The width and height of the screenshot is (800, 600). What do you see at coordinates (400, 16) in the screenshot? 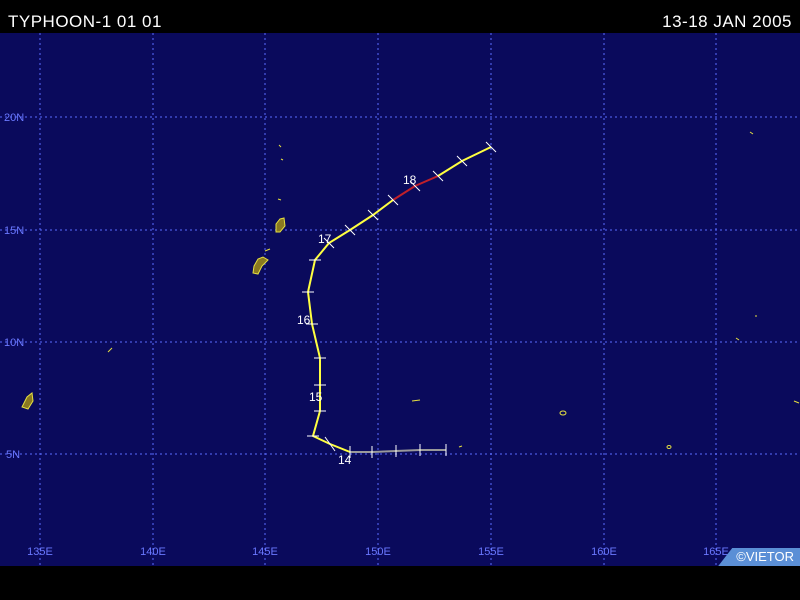
I see `header-bar: TYPHOON-1 01 01 13-18 JAN 2005` at bounding box center [400, 16].